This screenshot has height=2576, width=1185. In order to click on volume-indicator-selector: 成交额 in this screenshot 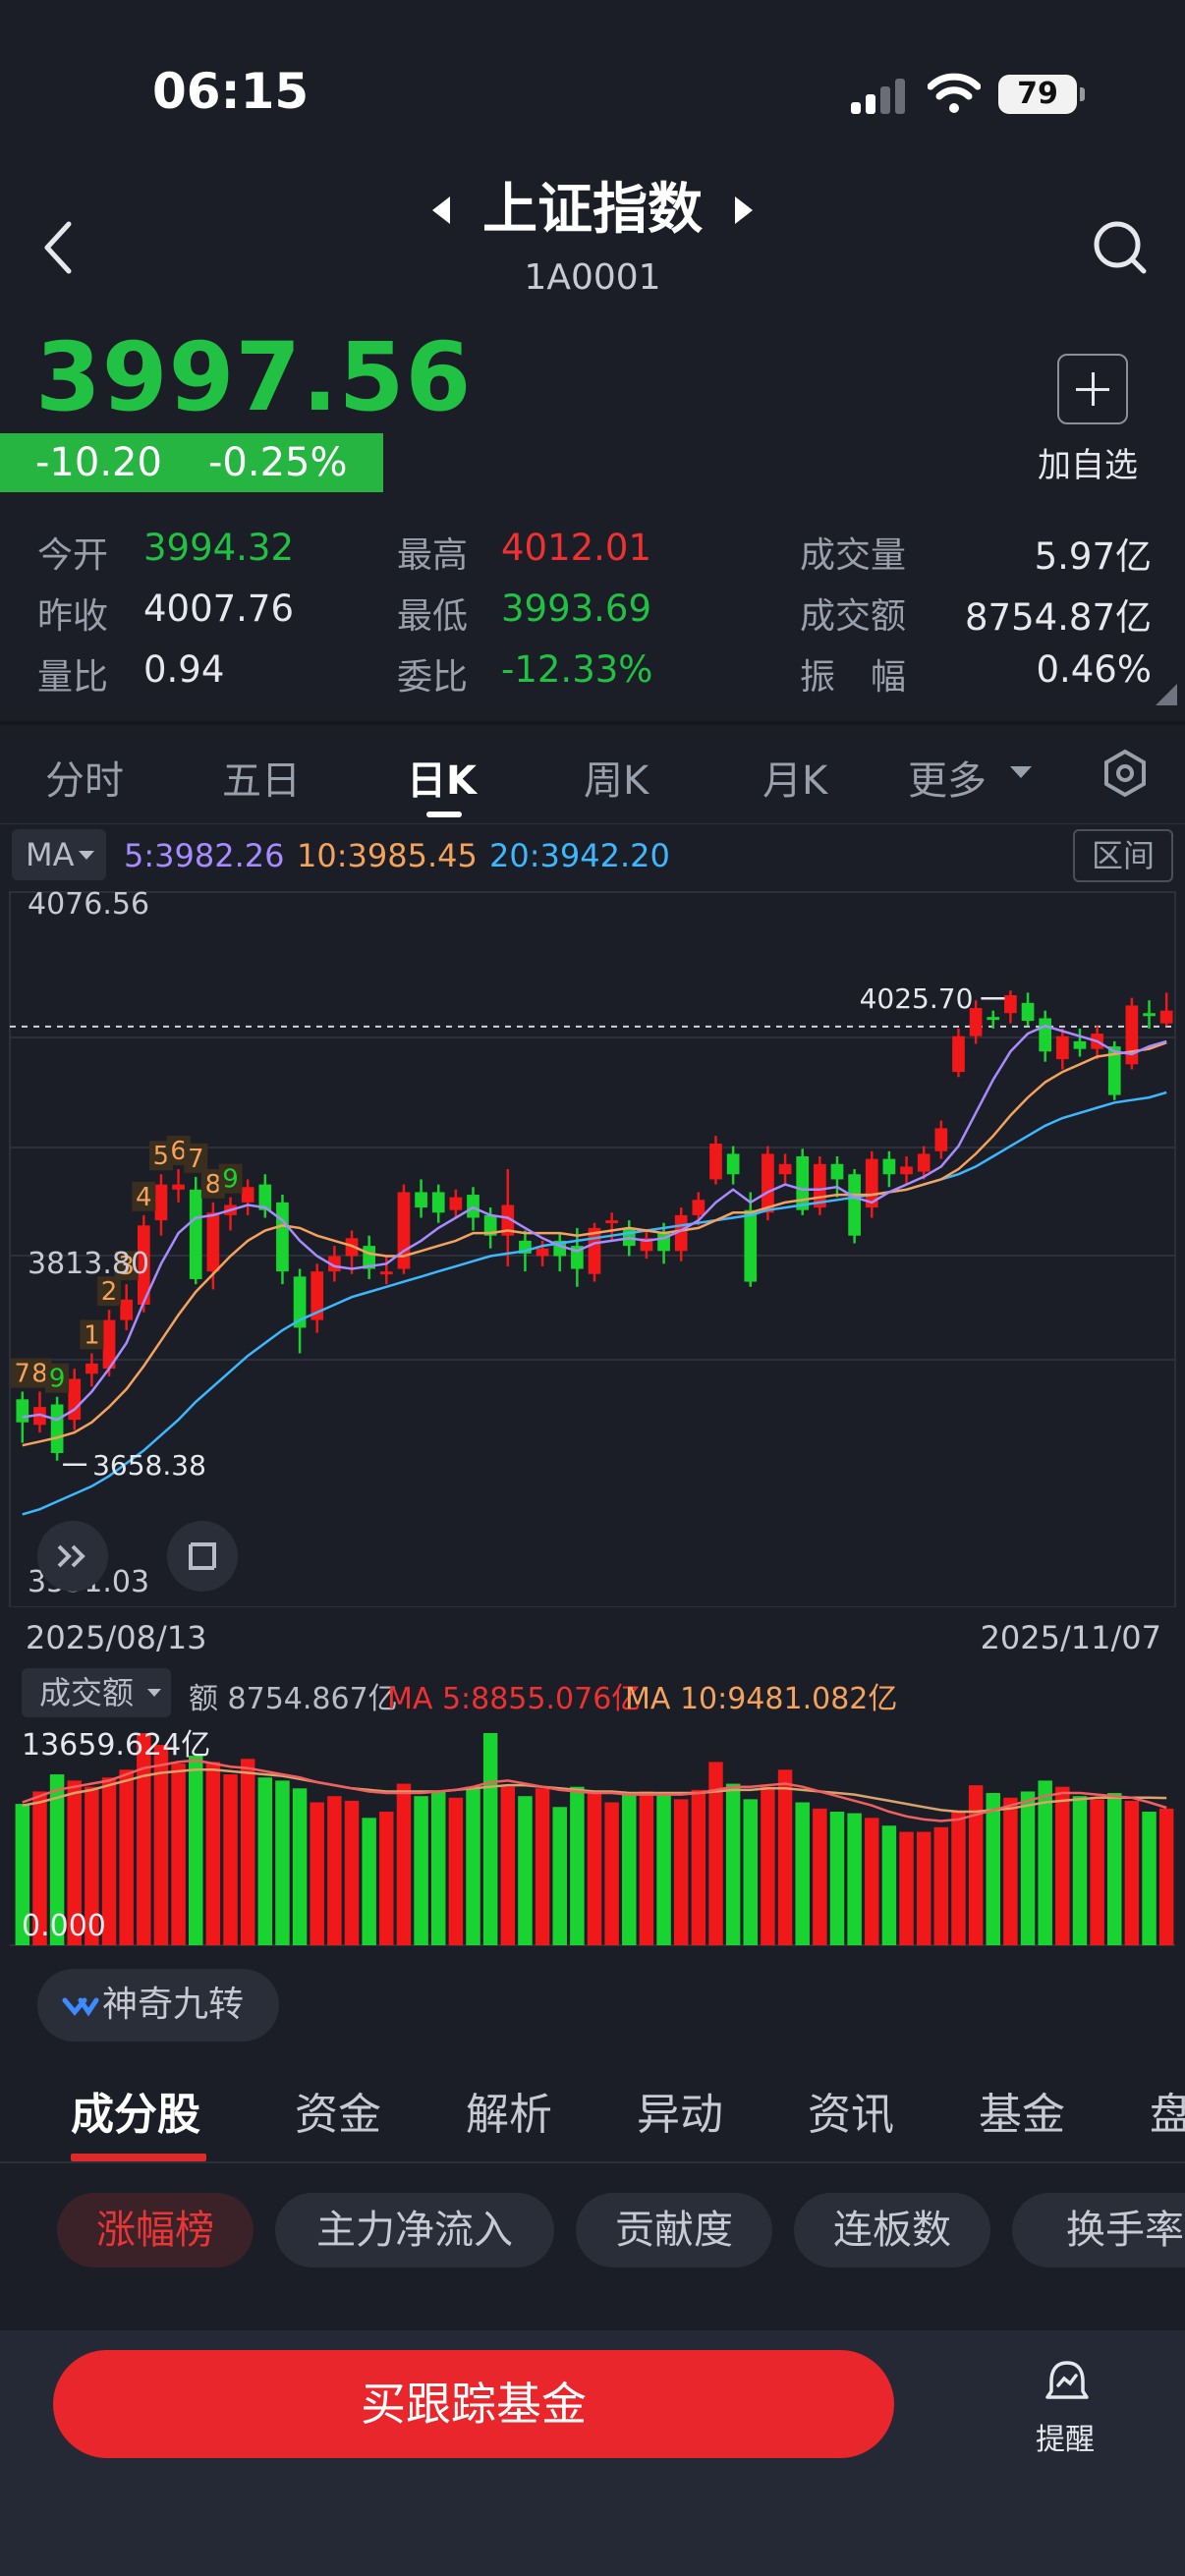, I will do `click(97, 1692)`.